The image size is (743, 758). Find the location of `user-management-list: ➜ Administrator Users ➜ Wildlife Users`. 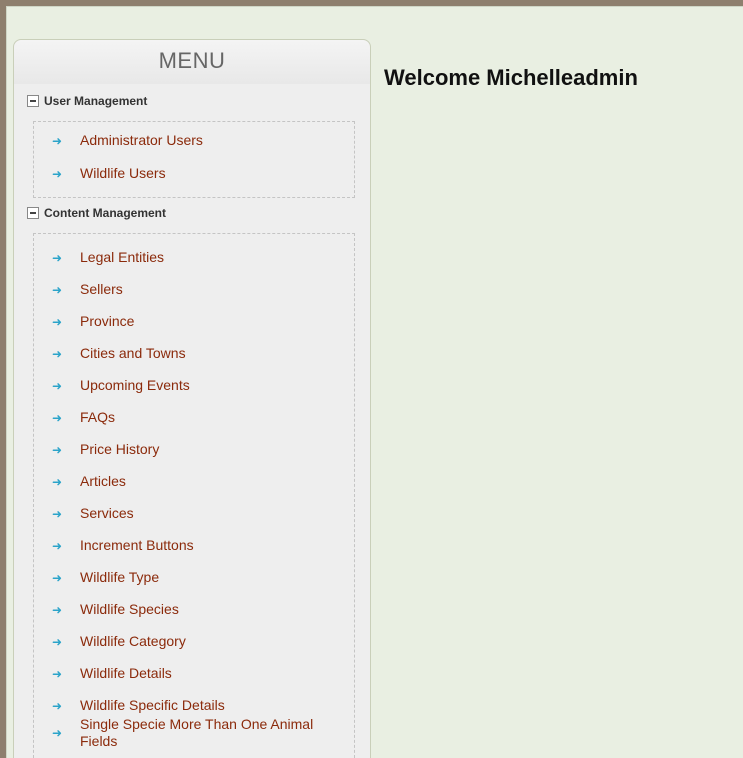

user-management-list: ➜ Administrator Users ➜ Wildlife Users is located at coordinates (194, 159).